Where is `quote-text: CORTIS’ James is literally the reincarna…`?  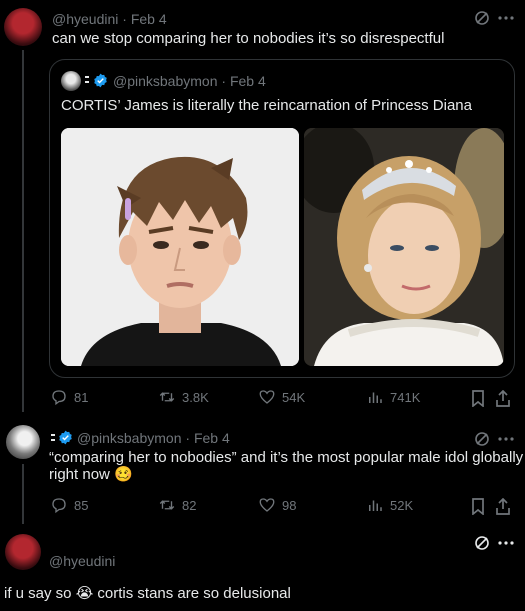
quote-text: CORTIS’ James is literally the reincarna… is located at coordinates (266, 105).